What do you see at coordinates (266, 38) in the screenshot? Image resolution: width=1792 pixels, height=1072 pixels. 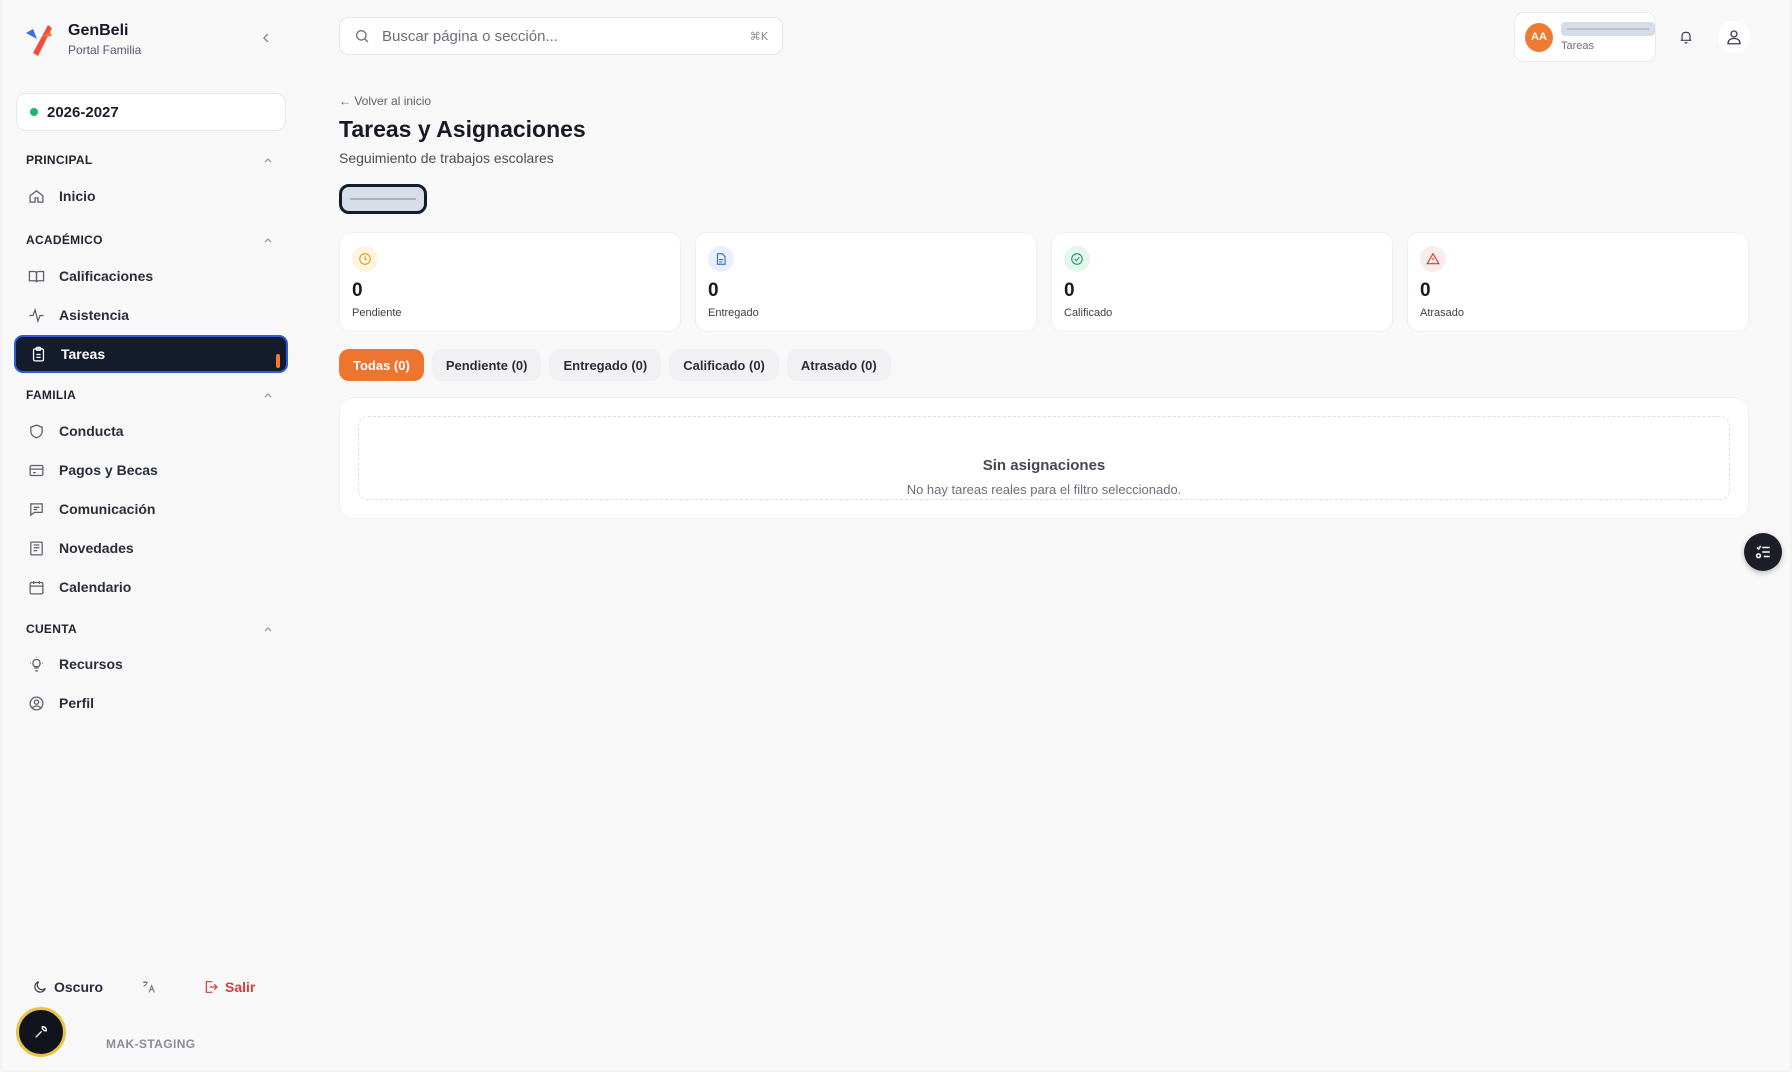 I see `collapse-sidebar-icon` at bounding box center [266, 38].